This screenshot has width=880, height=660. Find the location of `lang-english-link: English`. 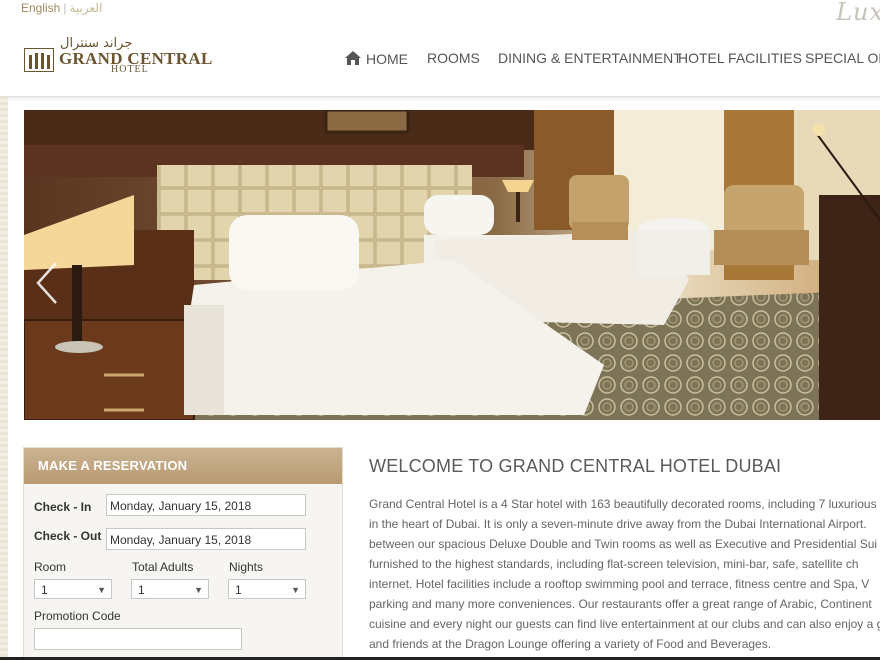

lang-english-link: English is located at coordinates (40, 8).